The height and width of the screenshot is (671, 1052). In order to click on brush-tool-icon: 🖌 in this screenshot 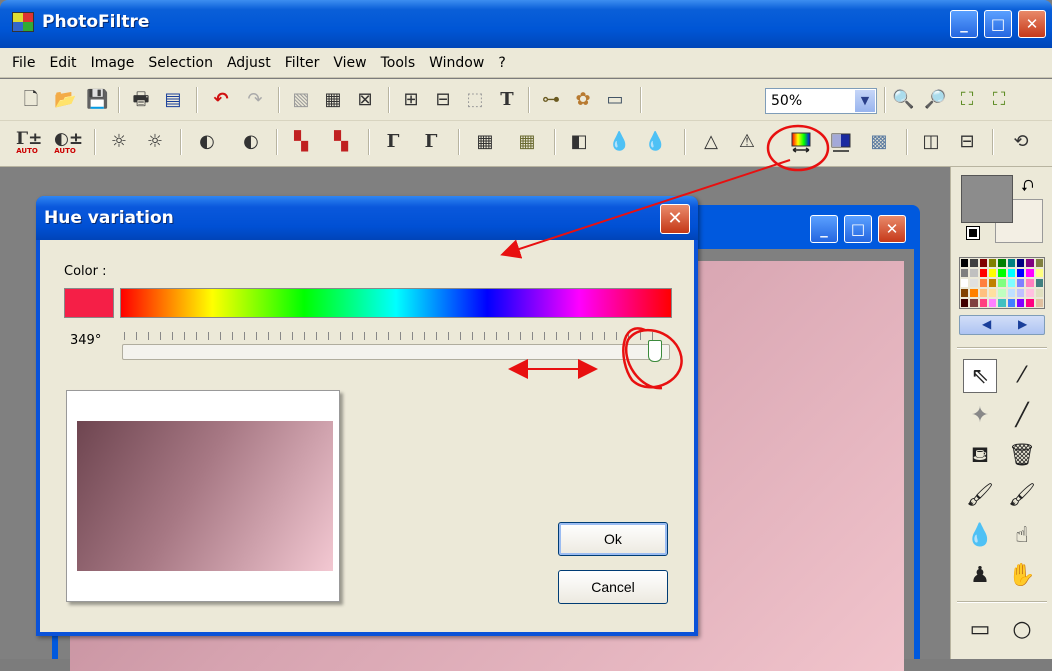, I will do `click(980, 496)`.